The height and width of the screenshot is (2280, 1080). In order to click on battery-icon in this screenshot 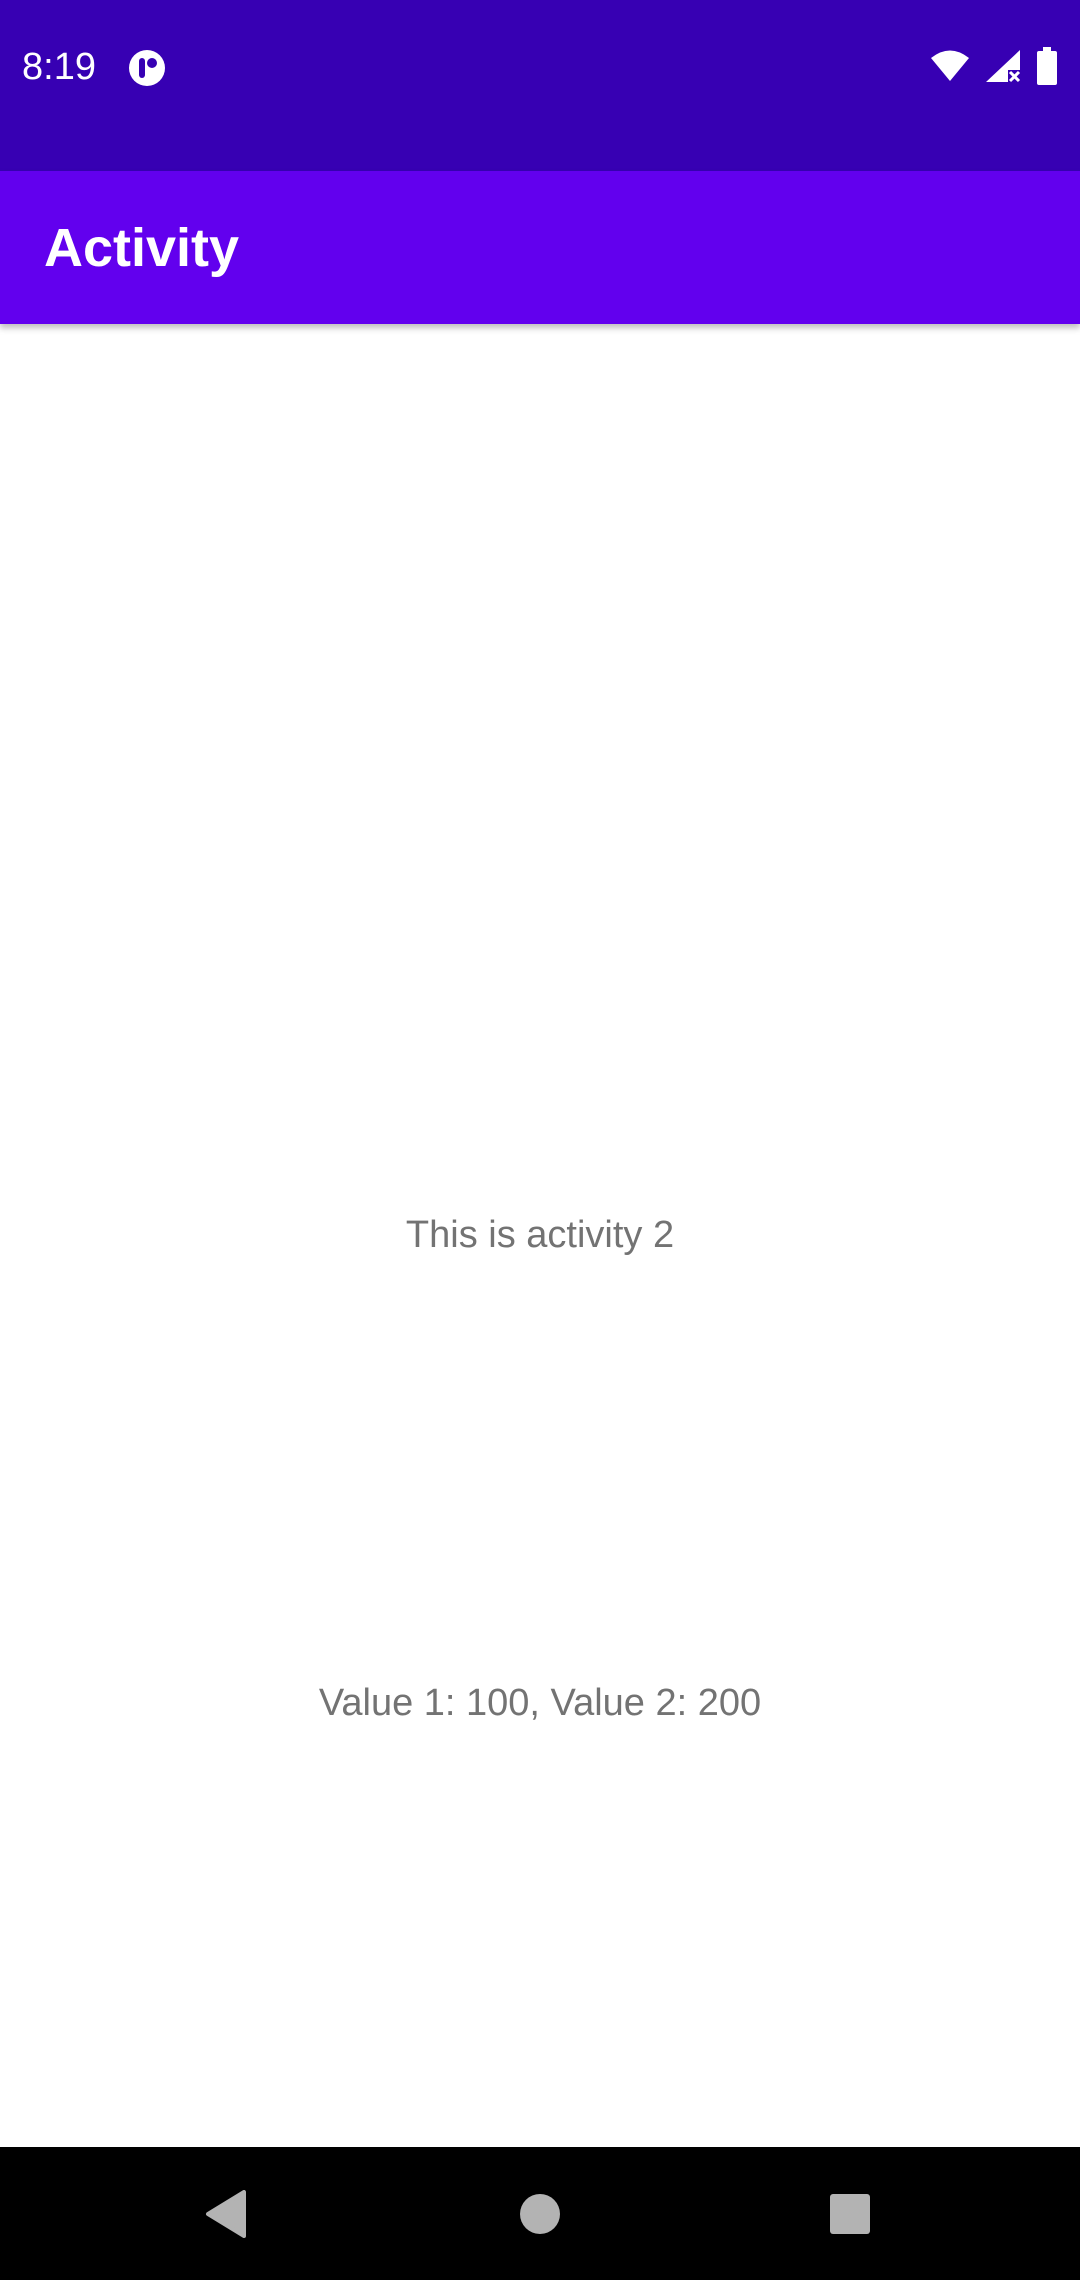, I will do `click(1047, 68)`.